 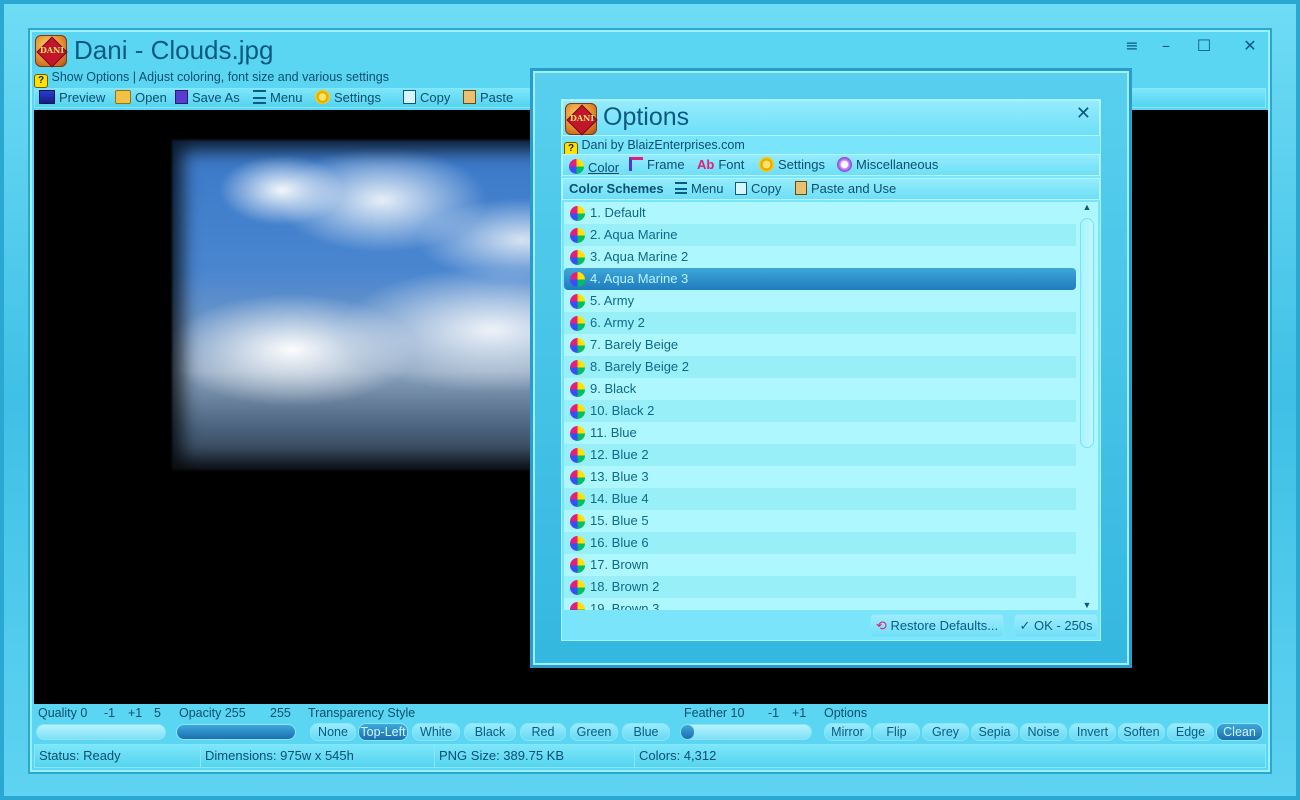 What do you see at coordinates (731, 164) in the screenshot?
I see `tab-font-label: Font` at bounding box center [731, 164].